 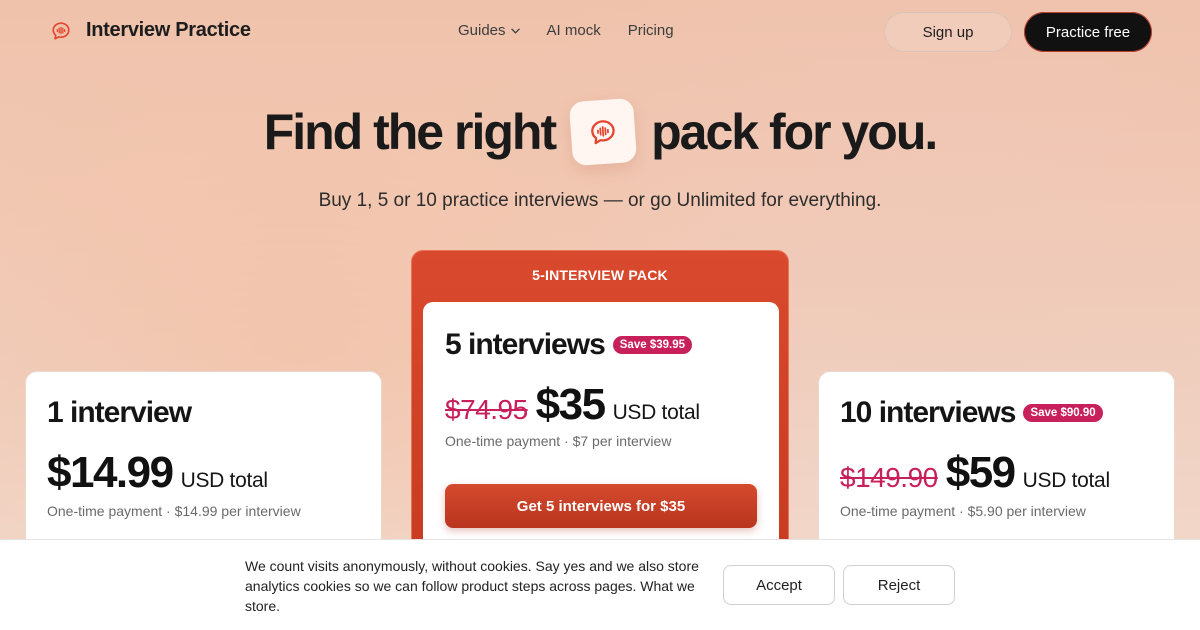 I want to click on nav-guides: Guides, so click(x=489, y=30).